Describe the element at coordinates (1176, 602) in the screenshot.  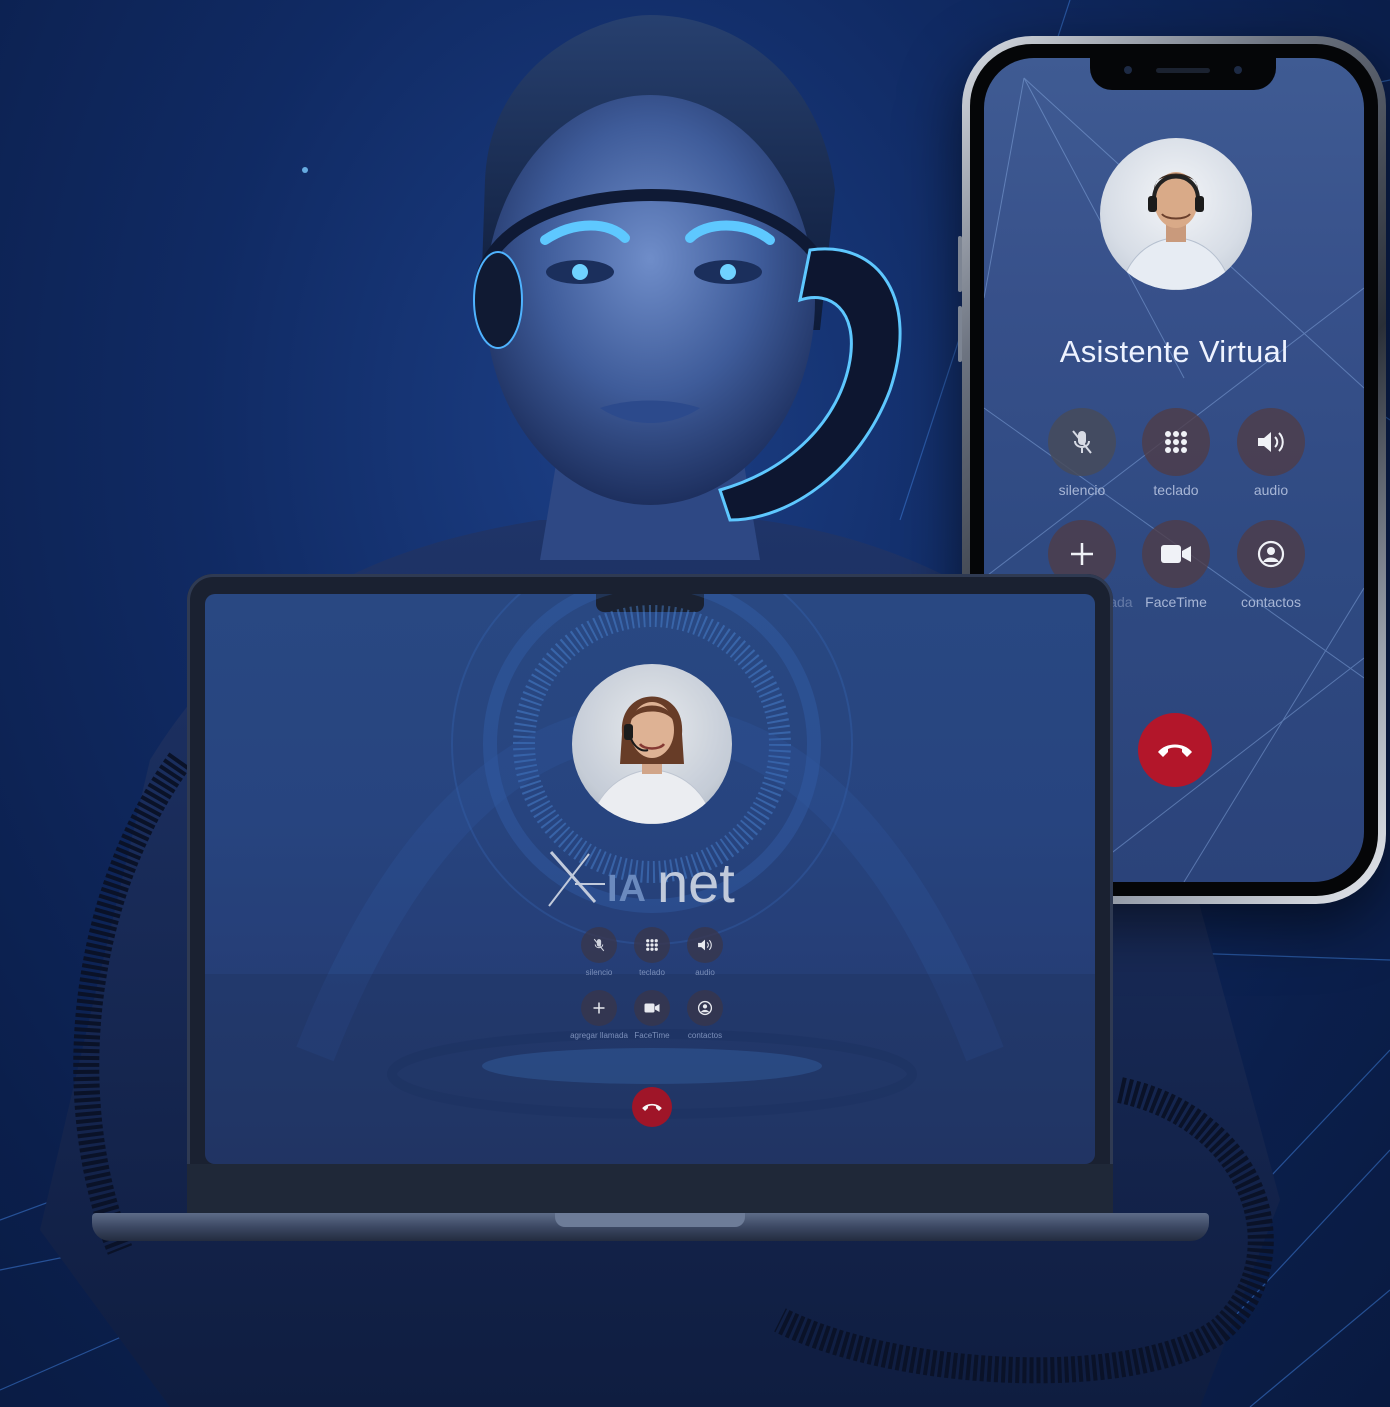
I see `facetime-label: FaceTime` at that location.